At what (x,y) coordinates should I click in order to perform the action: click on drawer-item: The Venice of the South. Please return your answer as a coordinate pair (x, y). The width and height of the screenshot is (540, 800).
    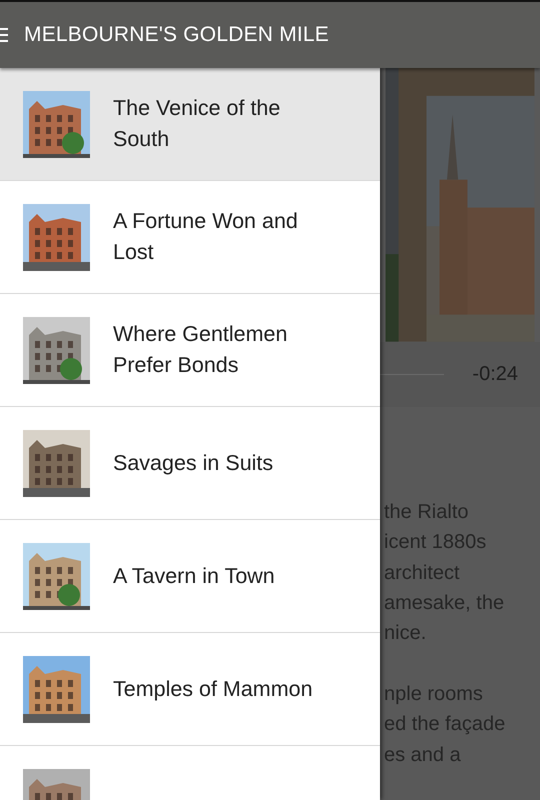
    Looking at the image, I should click on (190, 124).